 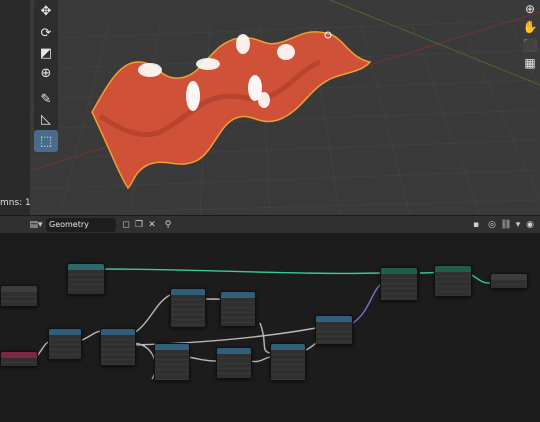 I want to click on transform-icon: ⊕, so click(x=46, y=73).